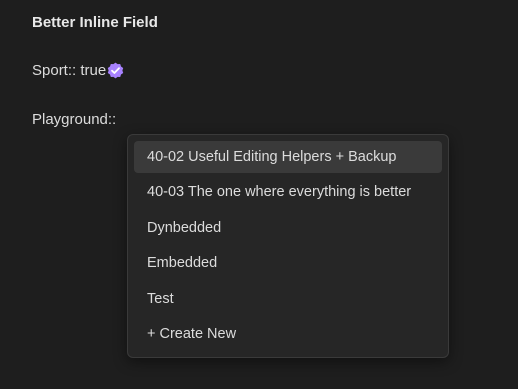 The height and width of the screenshot is (389, 518). I want to click on dropdown-item-embedded: Embedded, so click(288, 263).